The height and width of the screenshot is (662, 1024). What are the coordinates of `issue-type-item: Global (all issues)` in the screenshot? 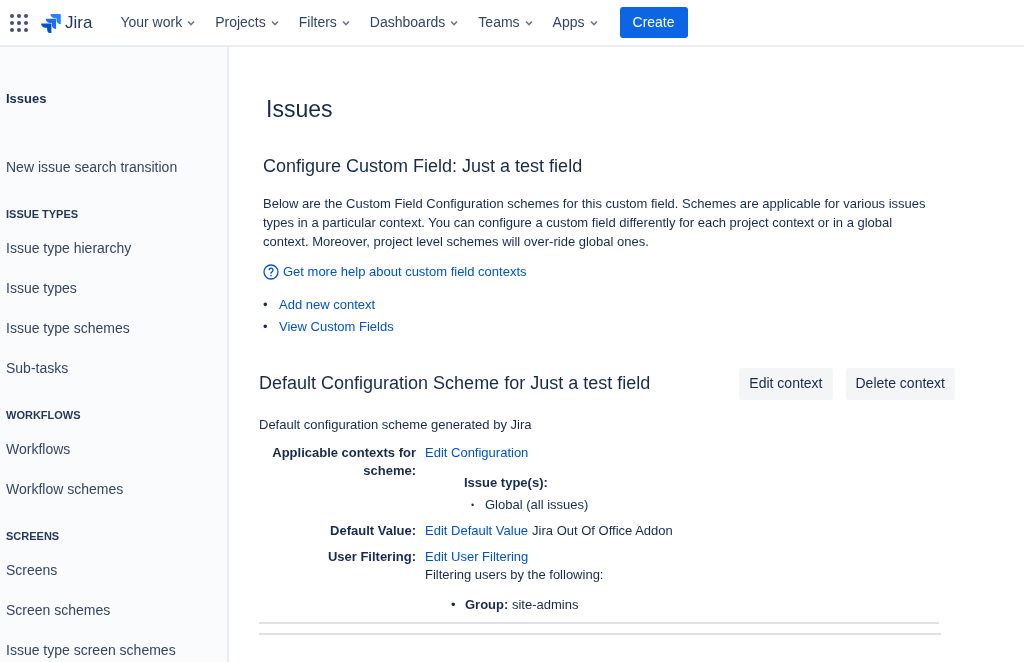 It's located at (537, 505).